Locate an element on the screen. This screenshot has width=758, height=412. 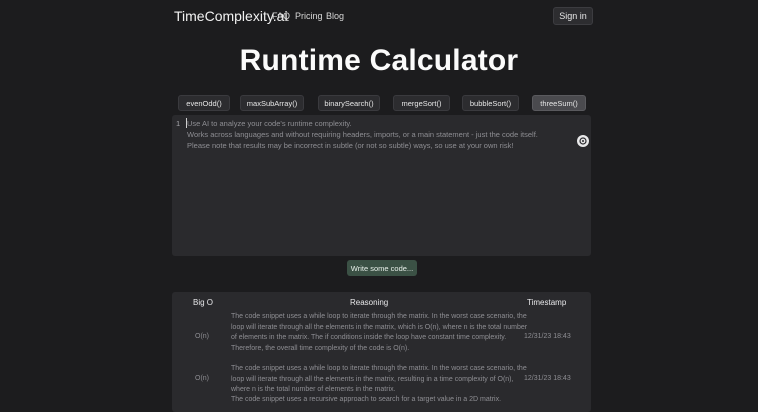
brand-logo: TimeComplexity.ai is located at coordinates (231, 16).